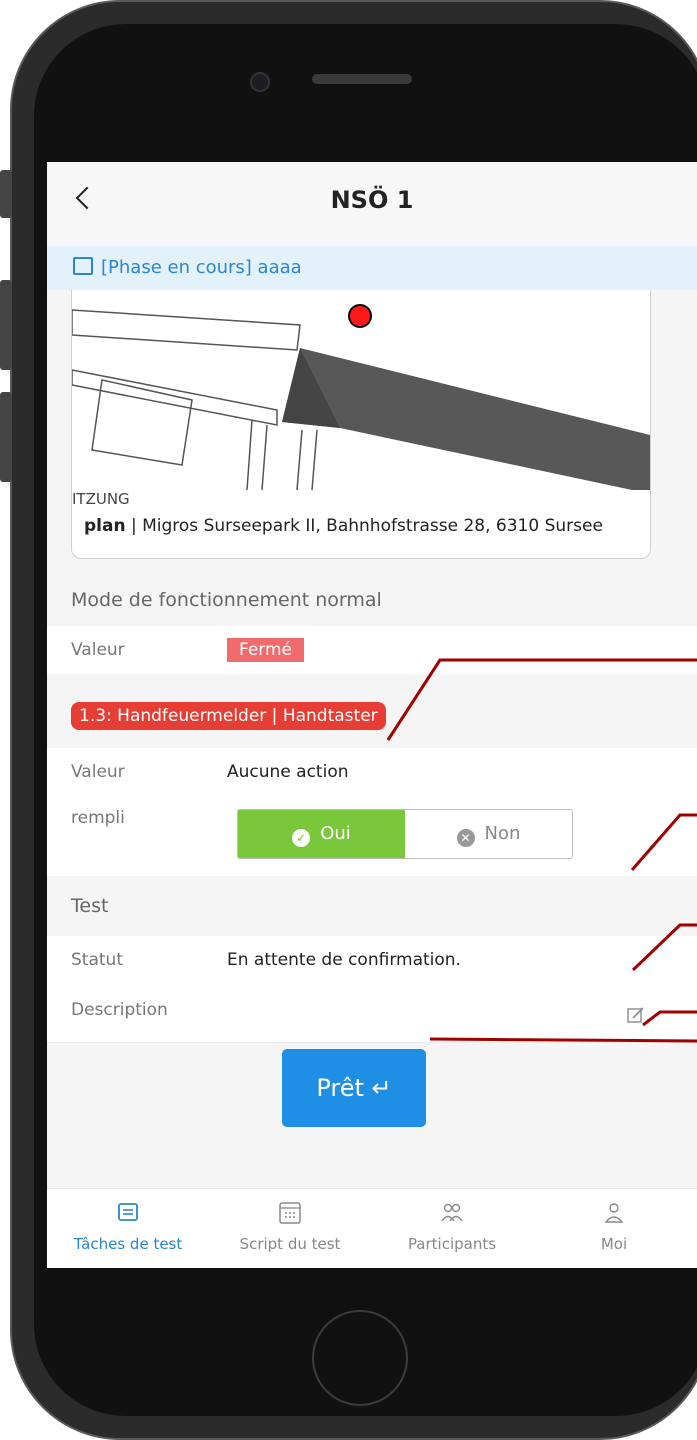  I want to click on volume-down-button, so click(6, 437).